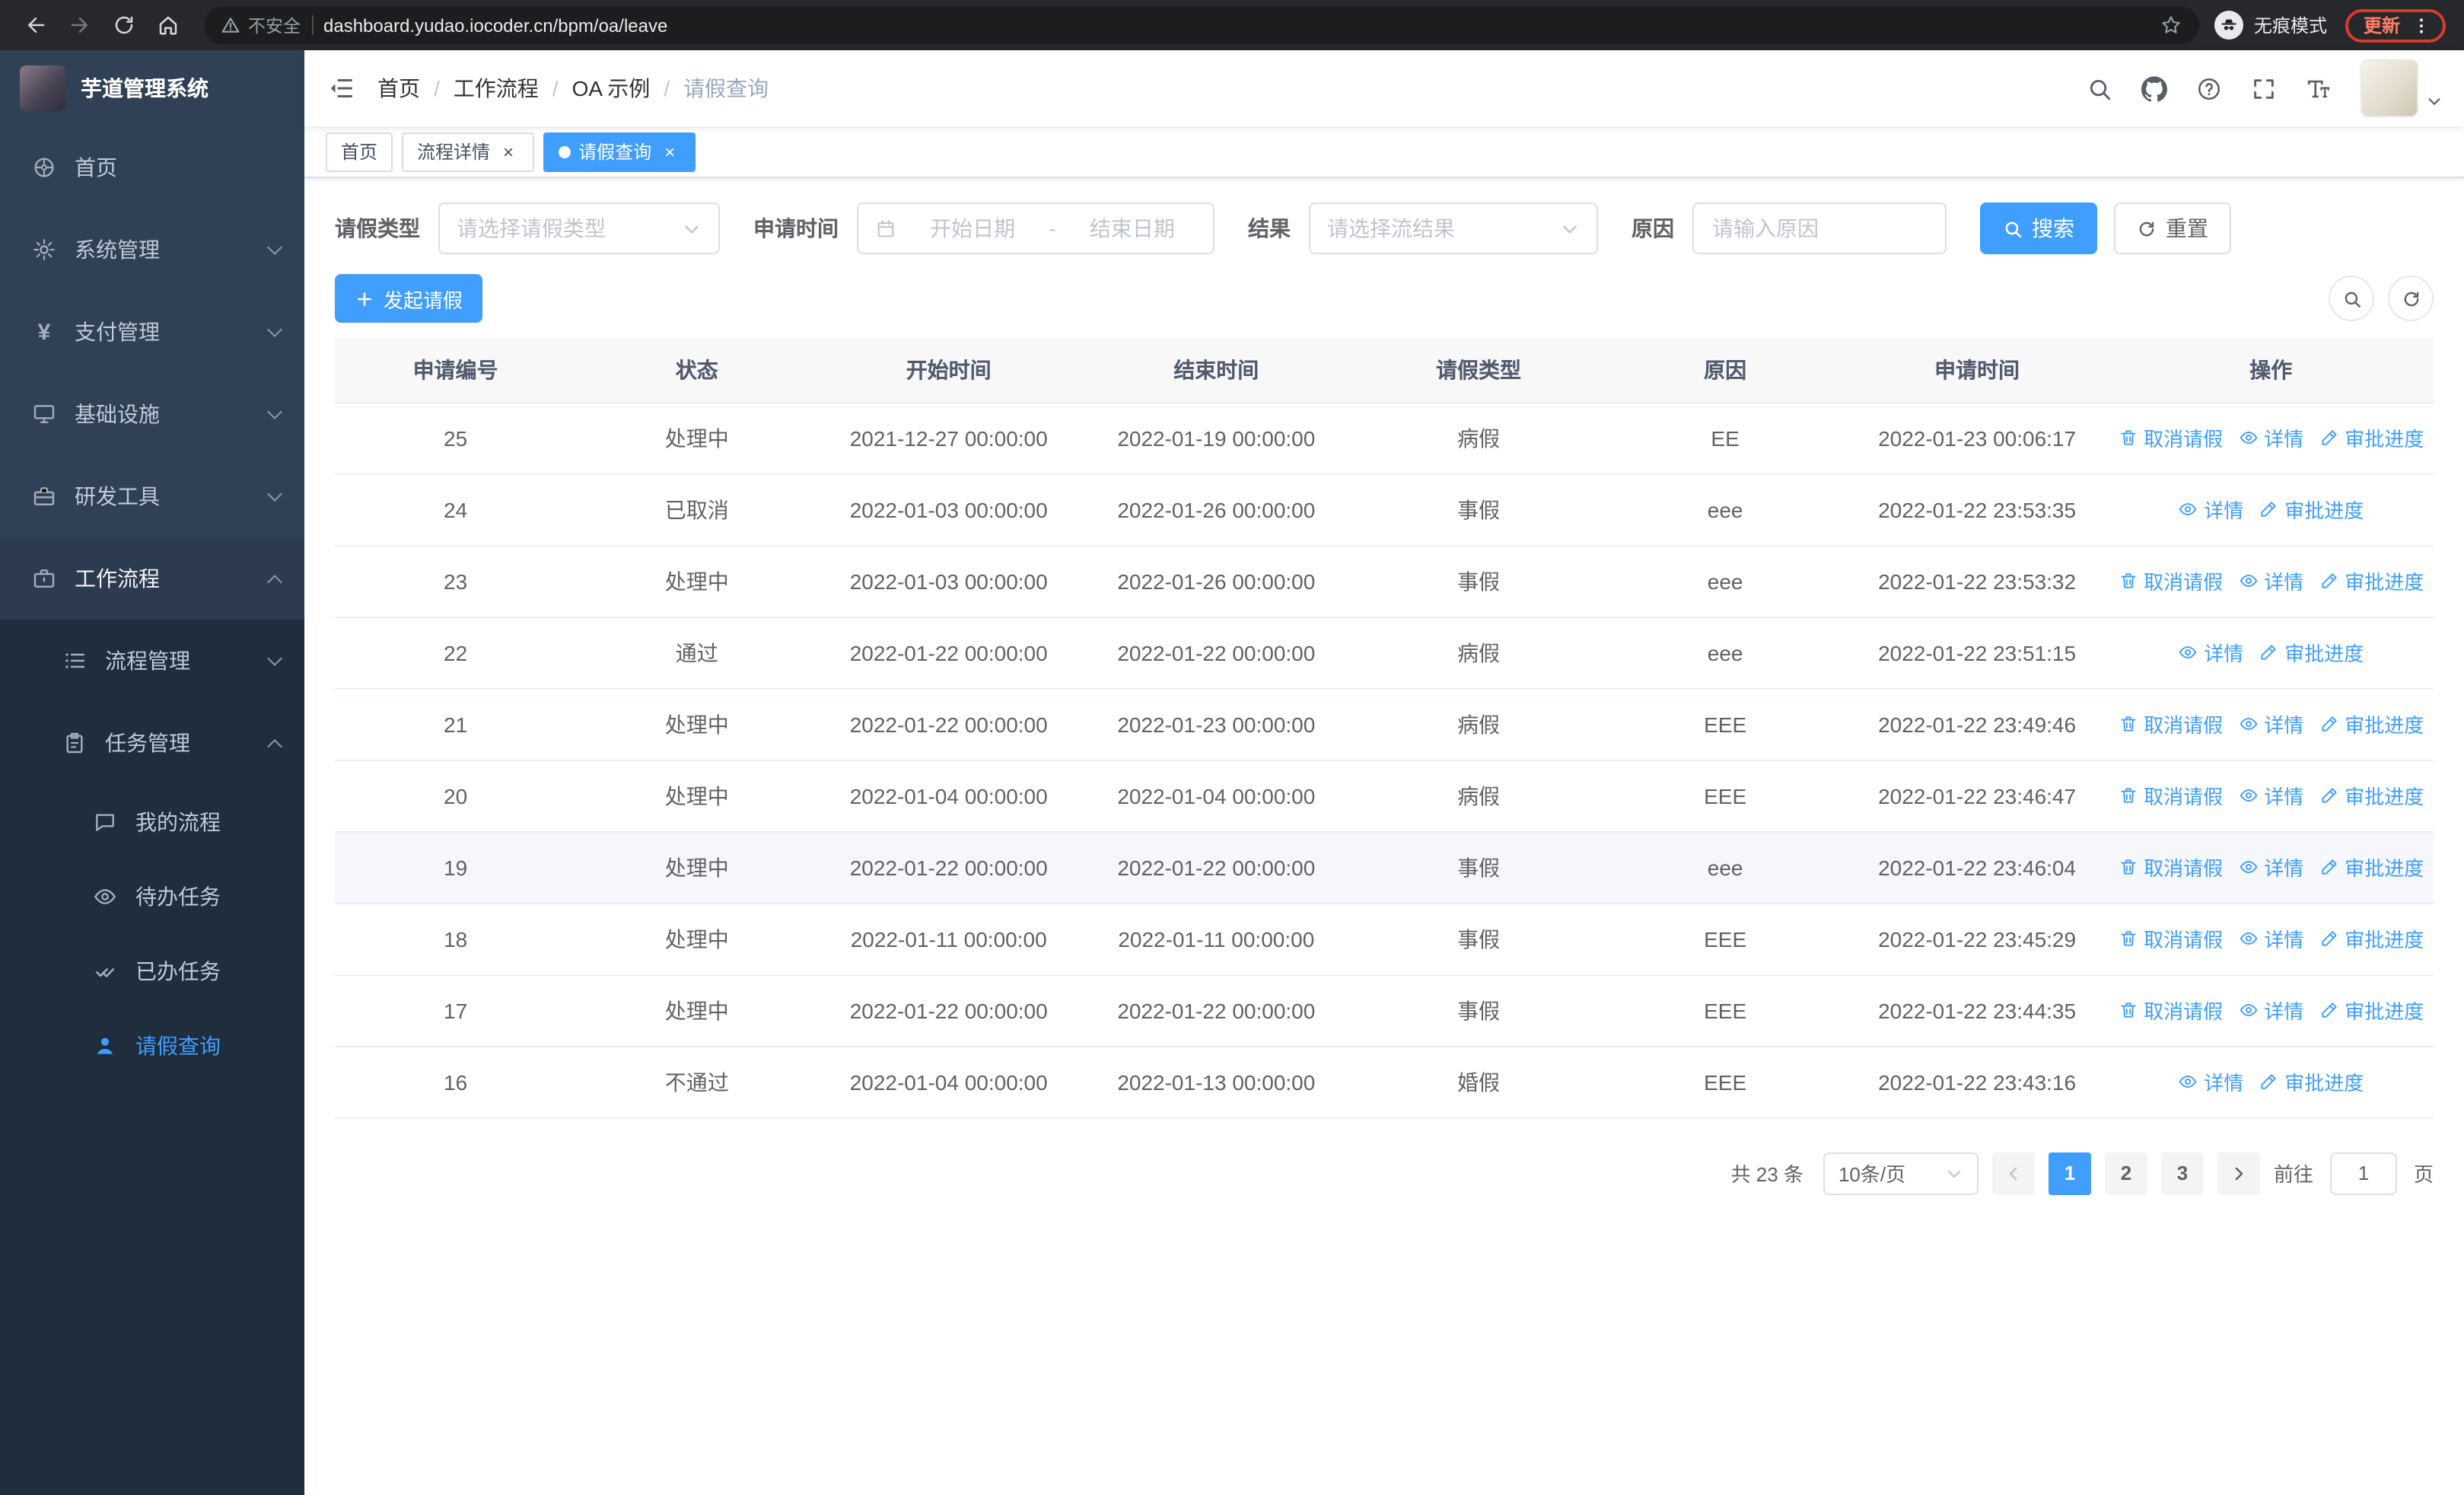  What do you see at coordinates (2402, 88) in the screenshot?
I see `user-menu` at bounding box center [2402, 88].